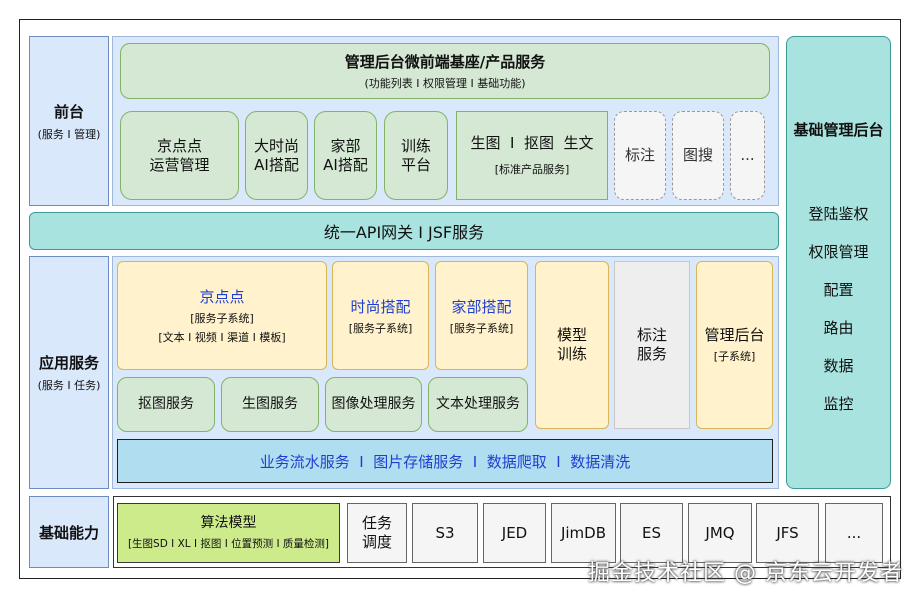 The width and height of the screenshot is (921, 601). I want to click on frontend-app-fashion: 大时尚 AI搭配, so click(276, 155).